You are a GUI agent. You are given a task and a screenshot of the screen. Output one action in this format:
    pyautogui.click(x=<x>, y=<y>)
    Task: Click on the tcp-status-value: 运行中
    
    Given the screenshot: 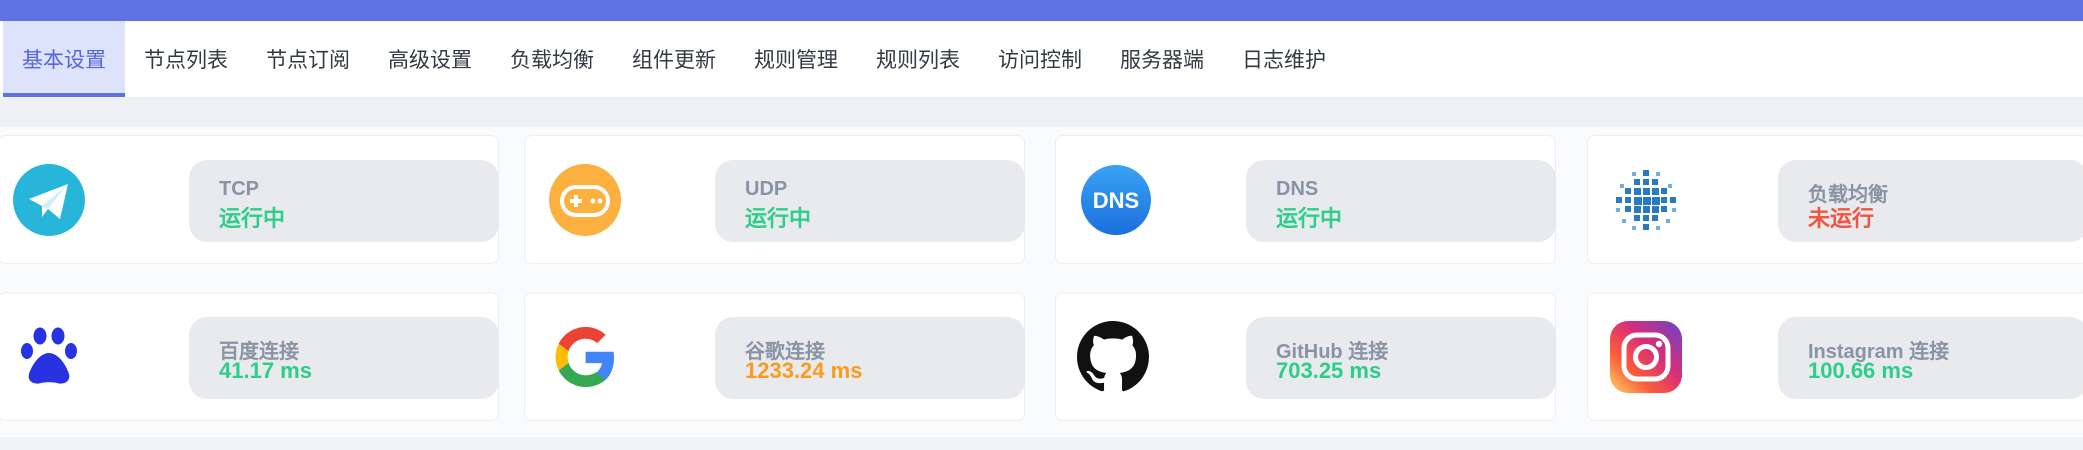 What is the action you would take?
    pyautogui.click(x=252, y=218)
    